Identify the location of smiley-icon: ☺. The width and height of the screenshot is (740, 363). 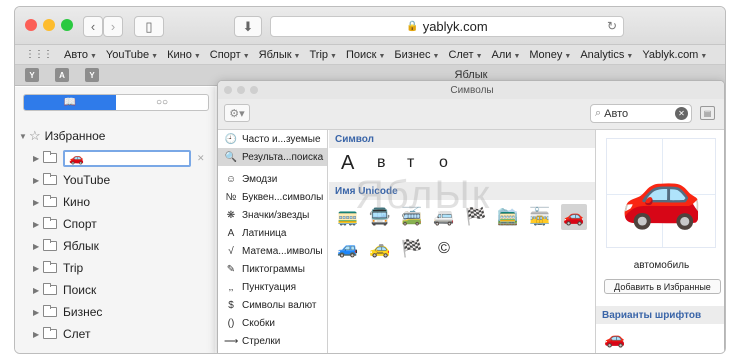
(231, 179).